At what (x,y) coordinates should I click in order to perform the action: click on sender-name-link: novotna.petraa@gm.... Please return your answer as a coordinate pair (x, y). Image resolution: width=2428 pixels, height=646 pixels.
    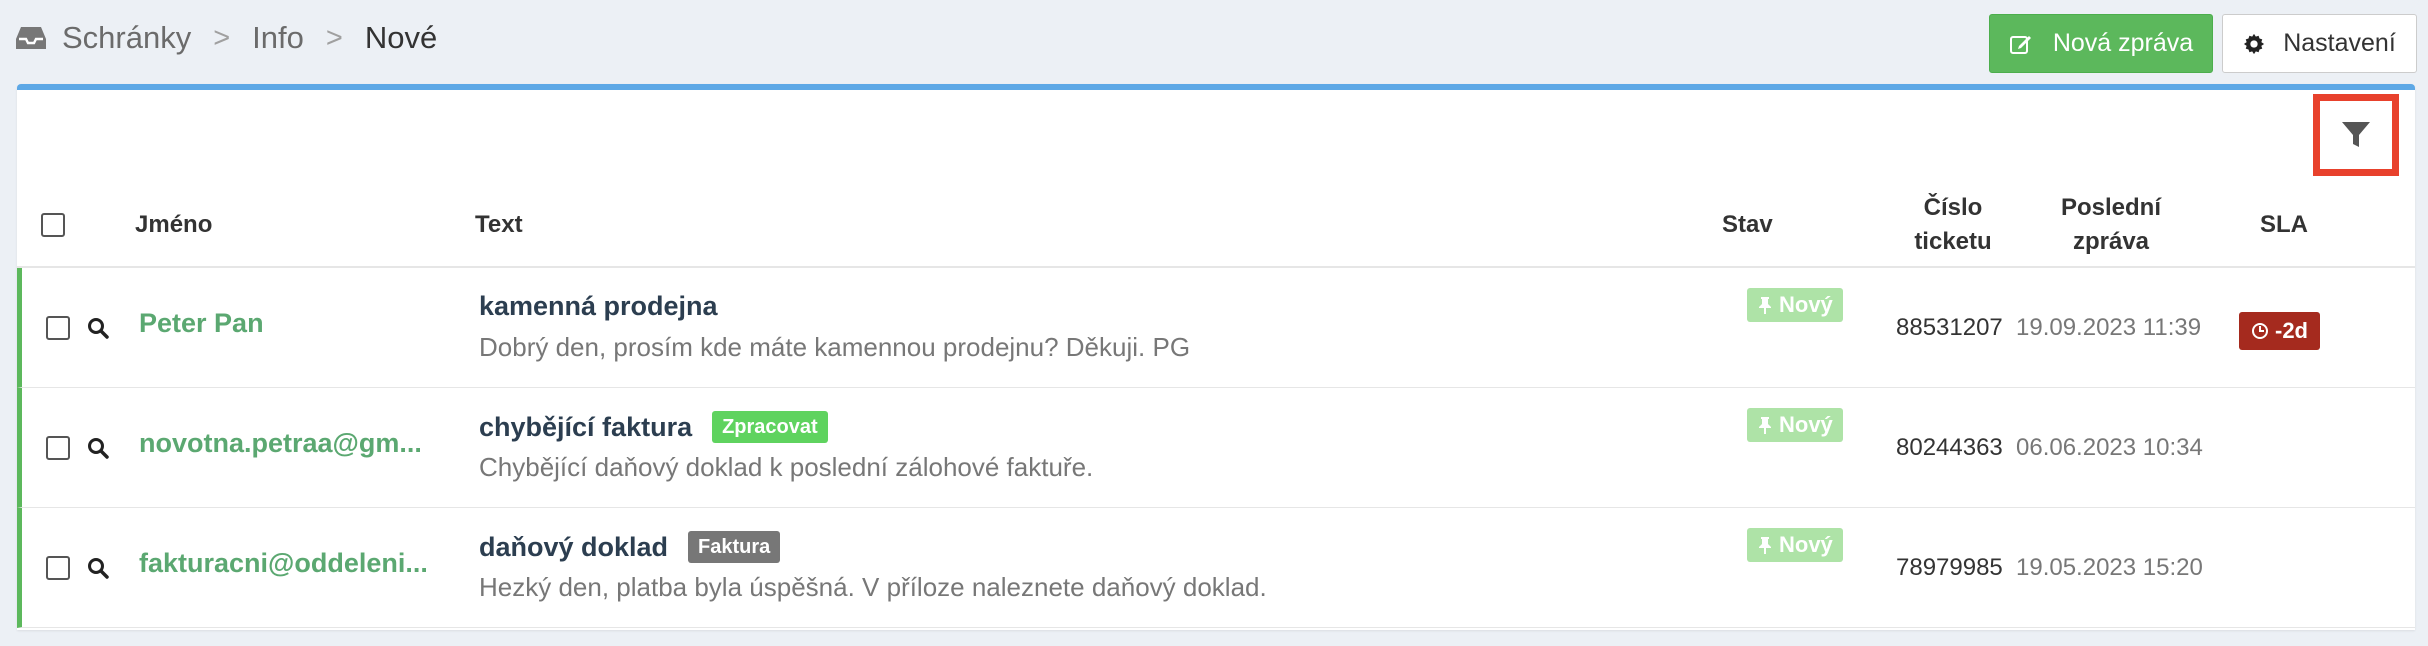
    Looking at the image, I should click on (295, 443).